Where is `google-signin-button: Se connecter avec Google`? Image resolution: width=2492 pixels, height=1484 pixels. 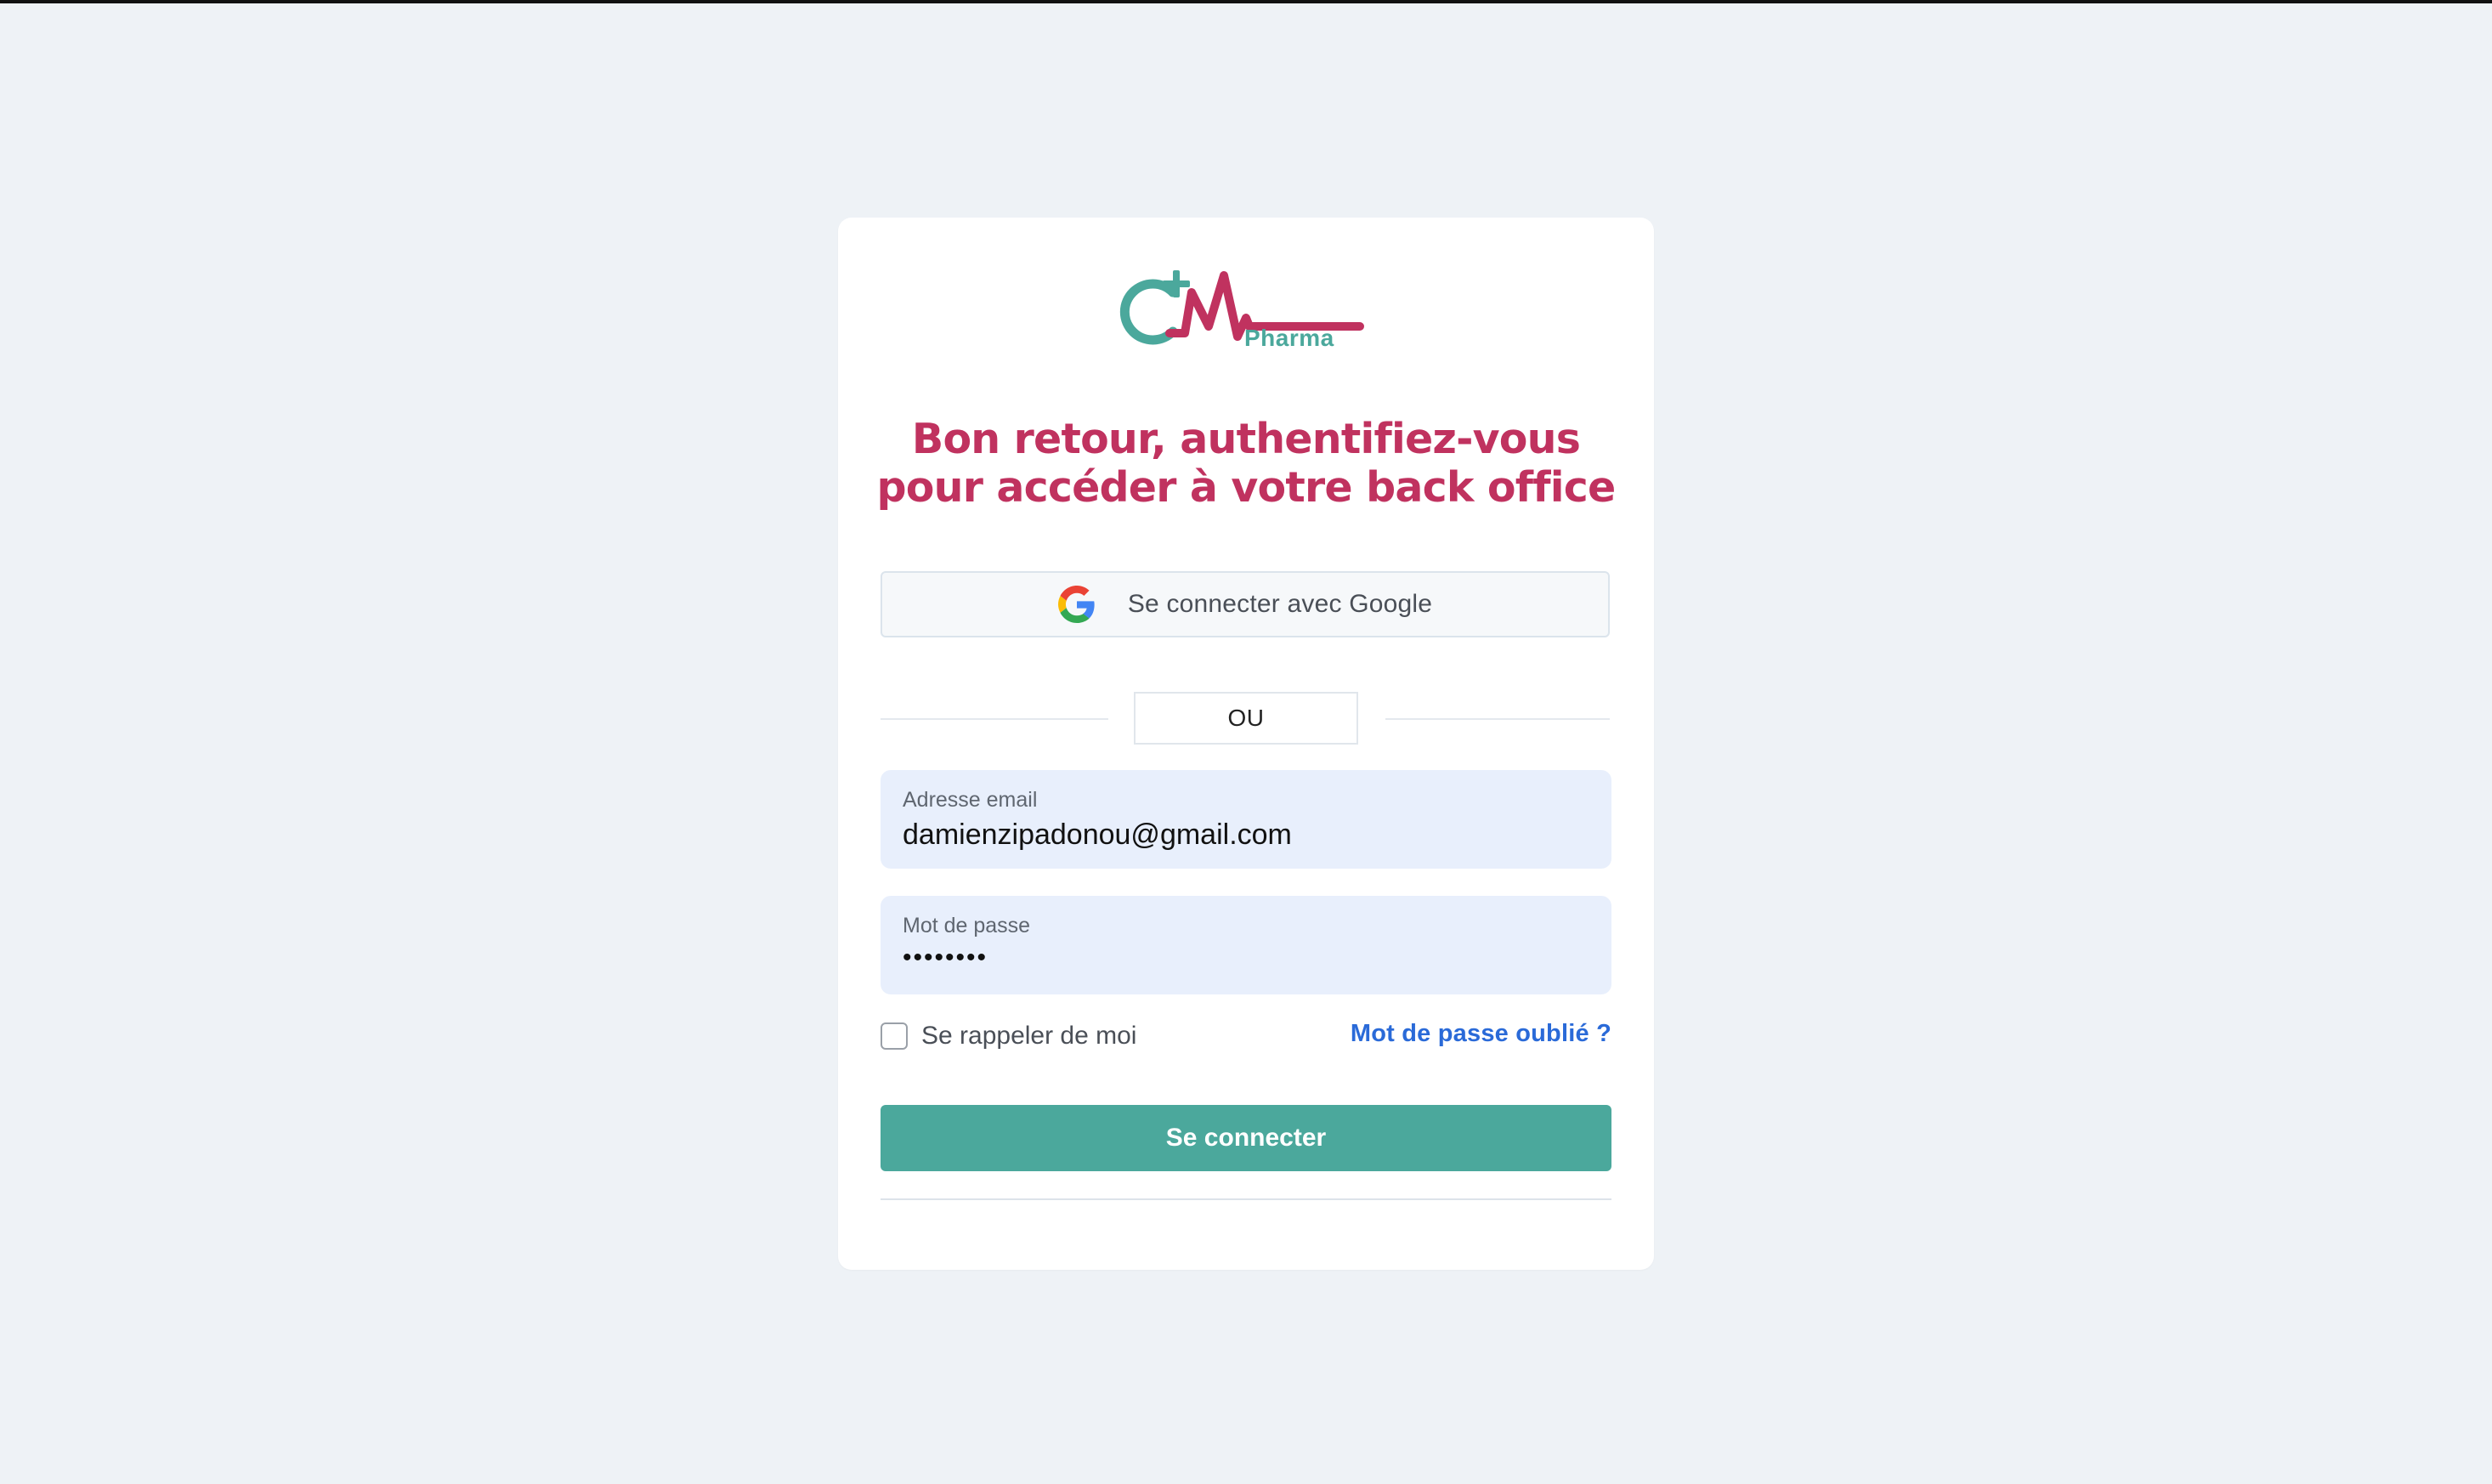
google-signin-button: Se connecter avec Google is located at coordinates (1245, 604).